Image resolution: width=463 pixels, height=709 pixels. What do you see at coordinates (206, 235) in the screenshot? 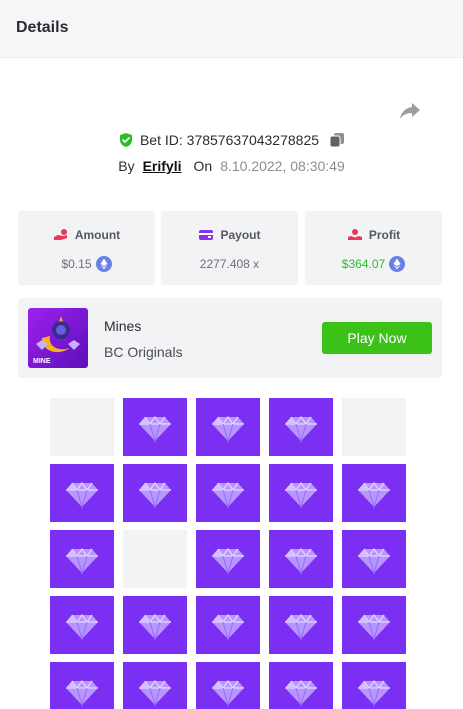
I see `wallet-icon` at bounding box center [206, 235].